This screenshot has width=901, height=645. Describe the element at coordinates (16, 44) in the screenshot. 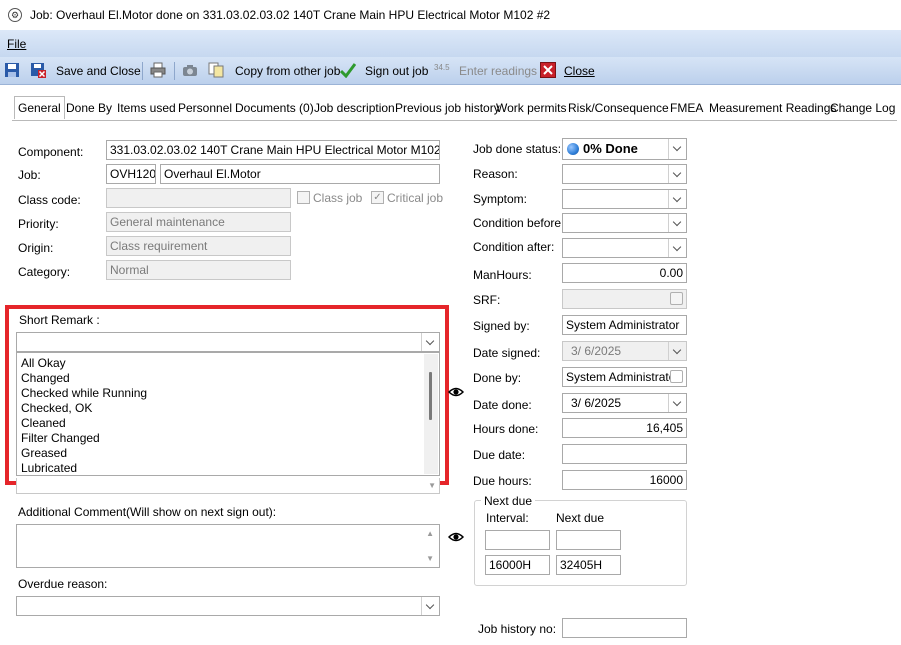

I see `menu-file: File` at that location.